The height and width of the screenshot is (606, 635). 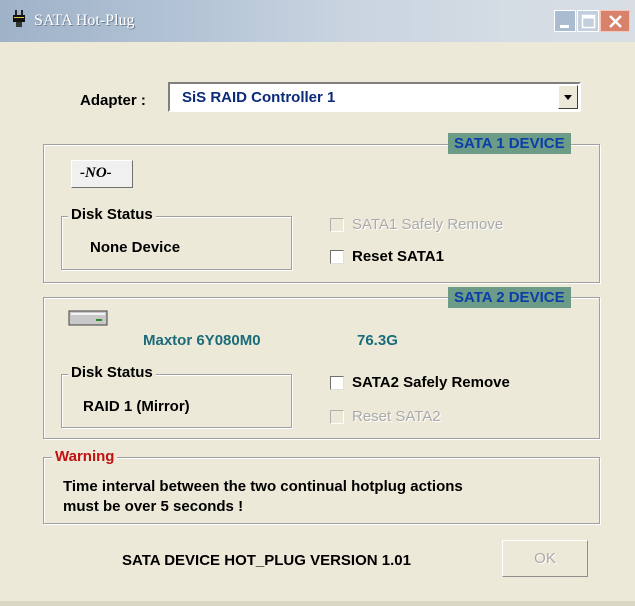 What do you see at coordinates (153, 506) in the screenshot?
I see `warning-message-line2: must be over 5 seconds !` at bounding box center [153, 506].